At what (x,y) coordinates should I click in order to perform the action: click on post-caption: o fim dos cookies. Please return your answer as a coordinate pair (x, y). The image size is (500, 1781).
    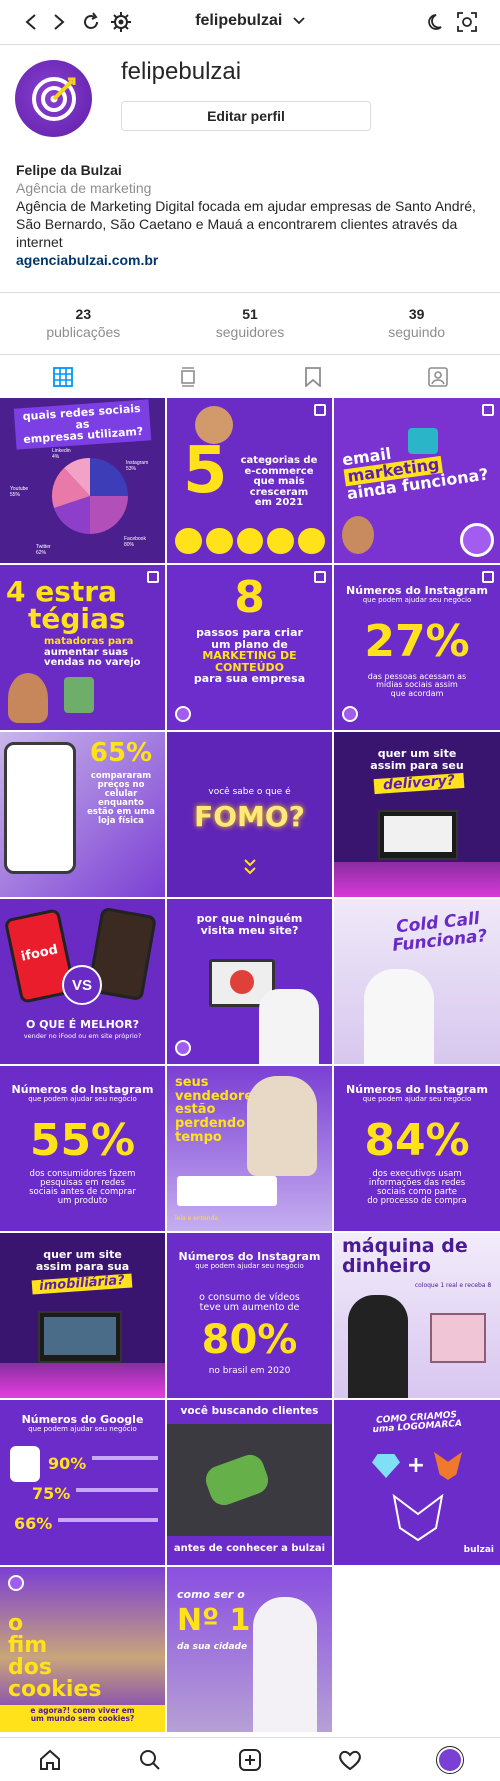
    Looking at the image, I should click on (63, 1657).